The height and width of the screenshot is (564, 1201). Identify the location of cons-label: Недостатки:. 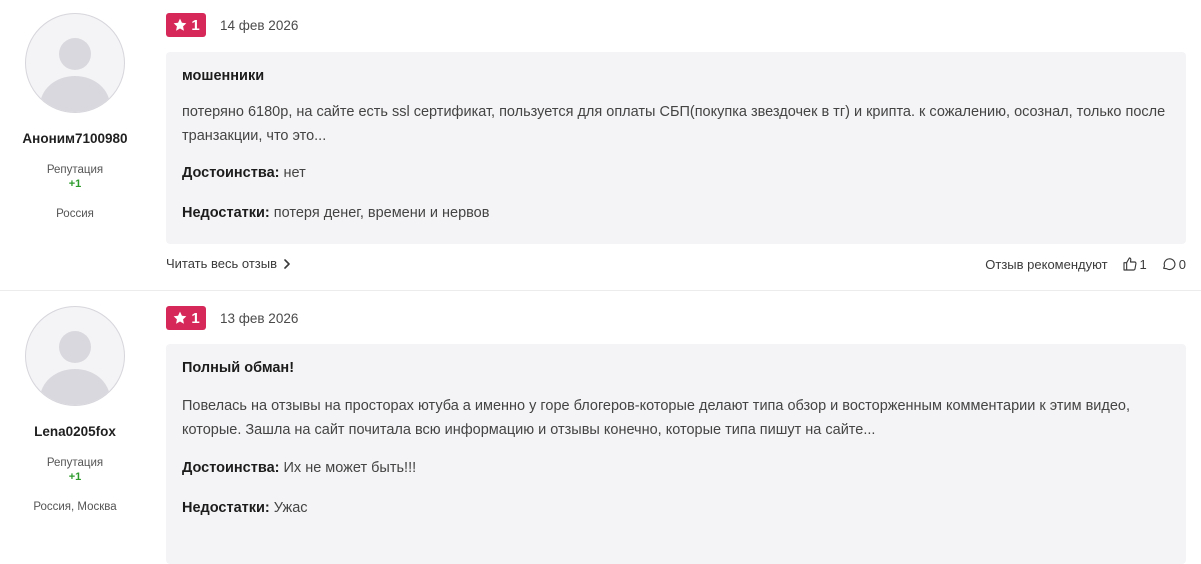
(226, 213).